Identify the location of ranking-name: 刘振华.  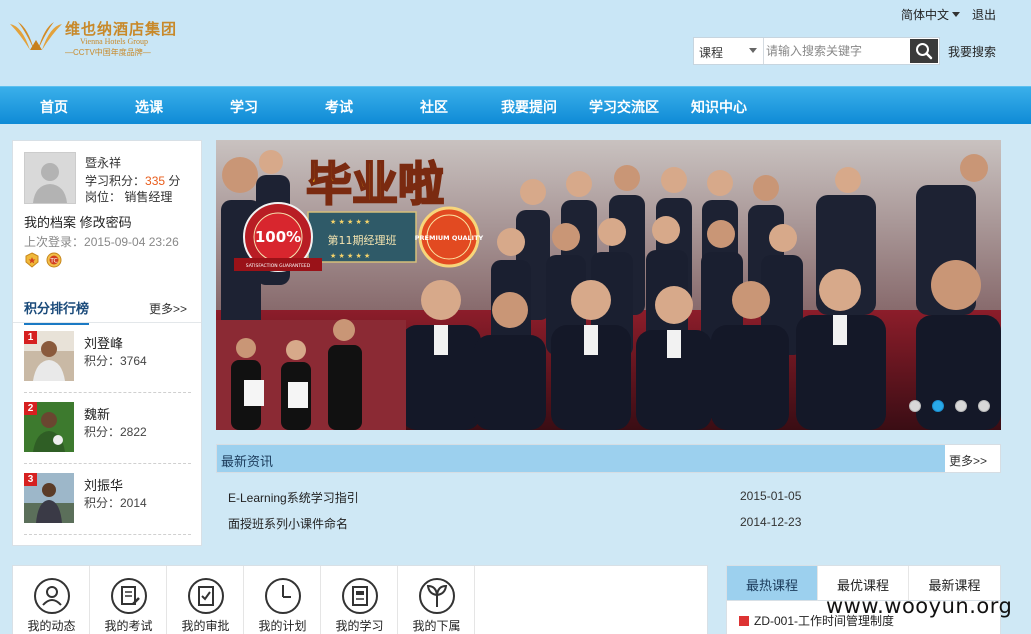
(103, 484).